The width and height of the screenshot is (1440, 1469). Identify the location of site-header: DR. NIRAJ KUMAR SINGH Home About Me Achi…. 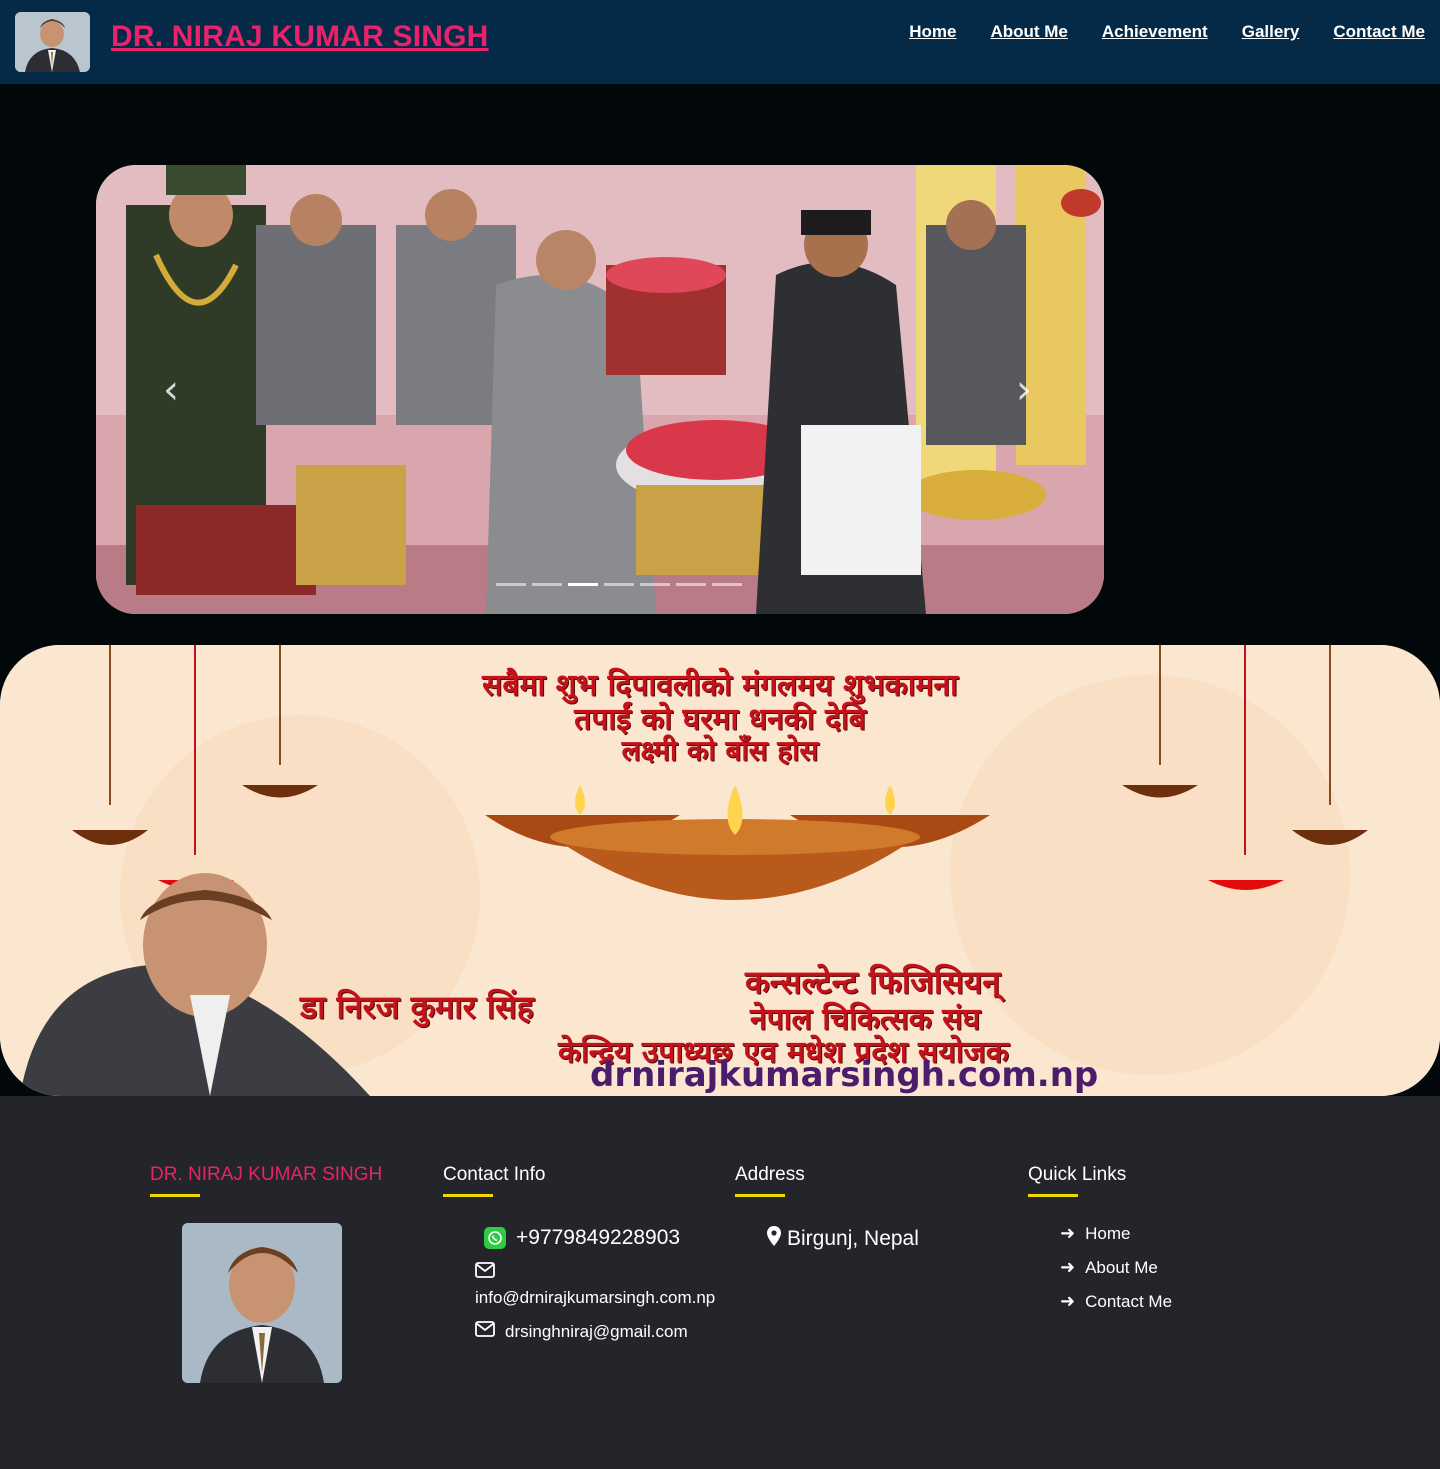
(720, 42).